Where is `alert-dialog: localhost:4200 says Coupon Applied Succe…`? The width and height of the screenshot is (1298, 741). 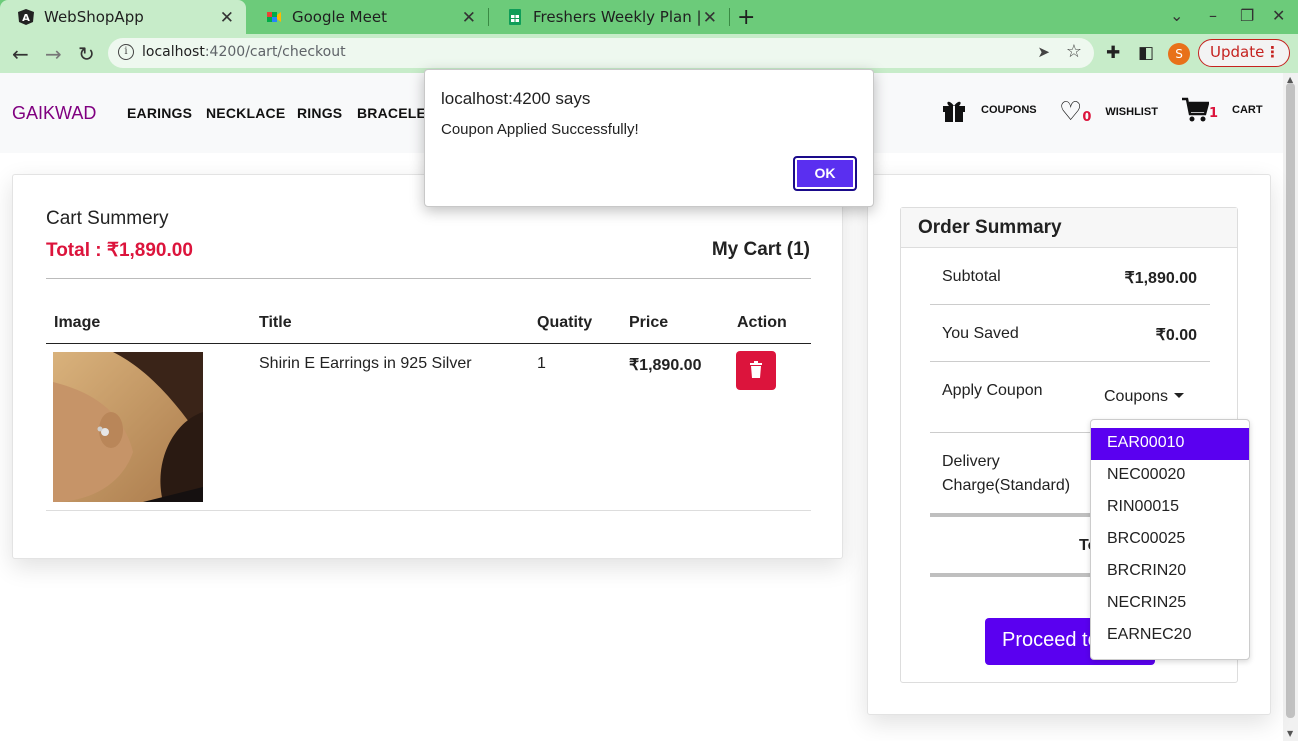 alert-dialog: localhost:4200 says Coupon Applied Succe… is located at coordinates (649, 138).